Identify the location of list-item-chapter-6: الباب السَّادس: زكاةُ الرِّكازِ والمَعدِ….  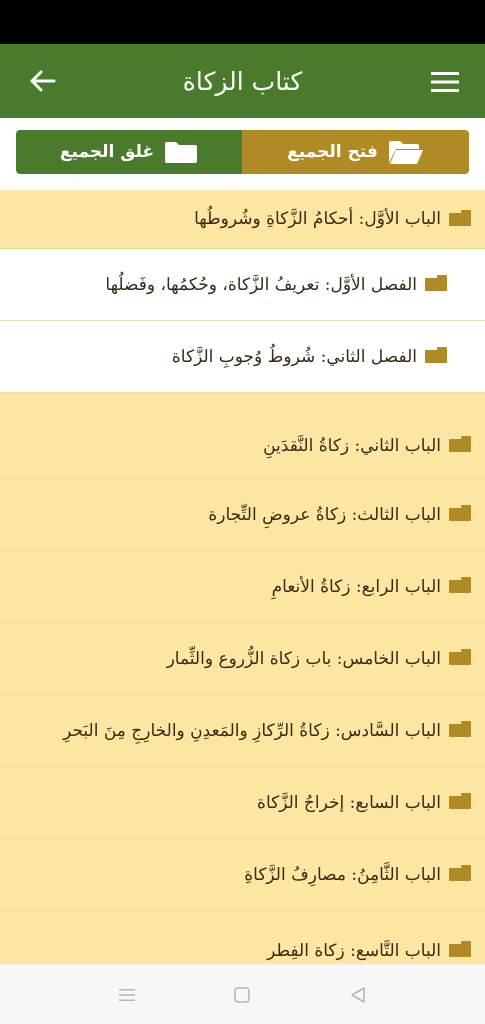
(242, 731).